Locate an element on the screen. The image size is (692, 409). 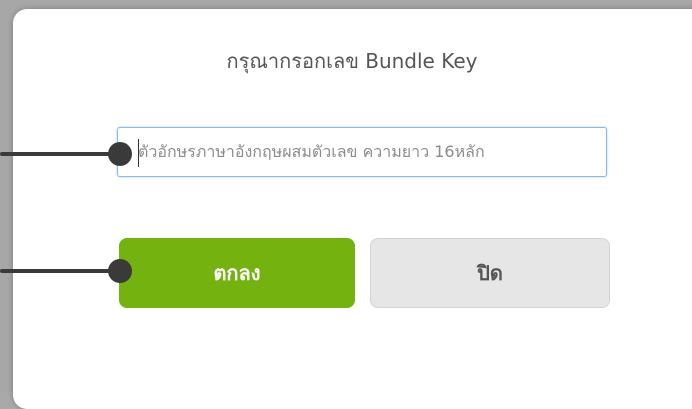
close-button: ปิด is located at coordinates (490, 273).